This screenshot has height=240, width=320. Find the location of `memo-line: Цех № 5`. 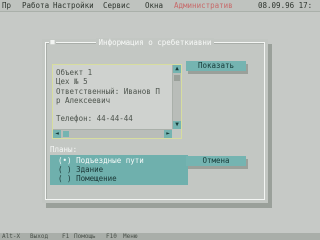

memo-line: Цех № 5 is located at coordinates (72, 82).